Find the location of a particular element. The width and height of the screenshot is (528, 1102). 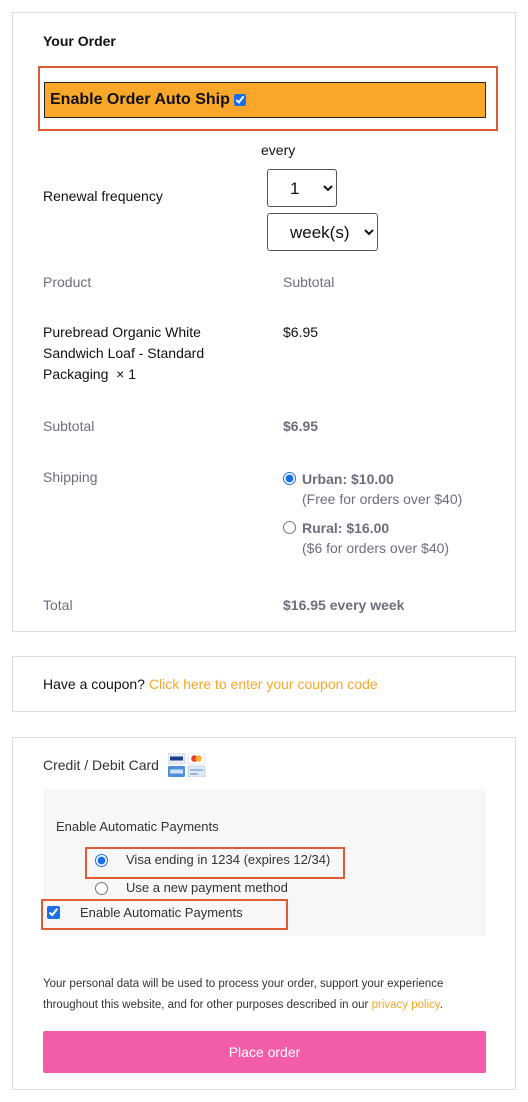

shipping-option-rural: Rural: $16.00 ($6 for orders over $40) is located at coordinates (372, 538).